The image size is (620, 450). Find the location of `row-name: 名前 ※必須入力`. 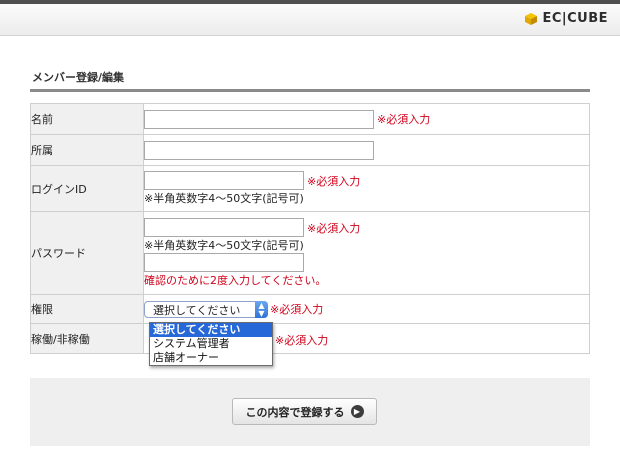

row-name: 名前 ※必須入力 is located at coordinates (310, 119).